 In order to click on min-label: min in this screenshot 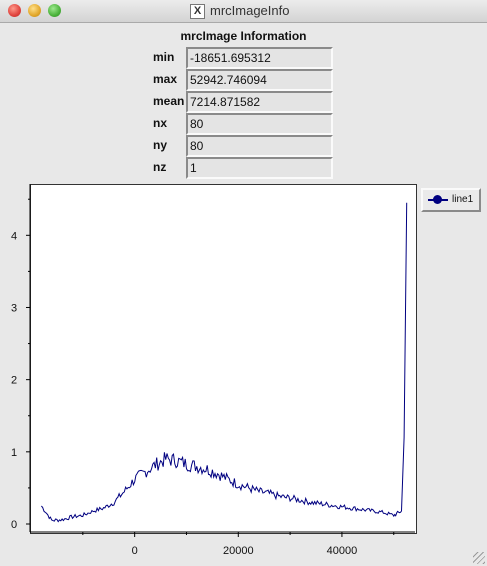, I will do `click(164, 57)`.